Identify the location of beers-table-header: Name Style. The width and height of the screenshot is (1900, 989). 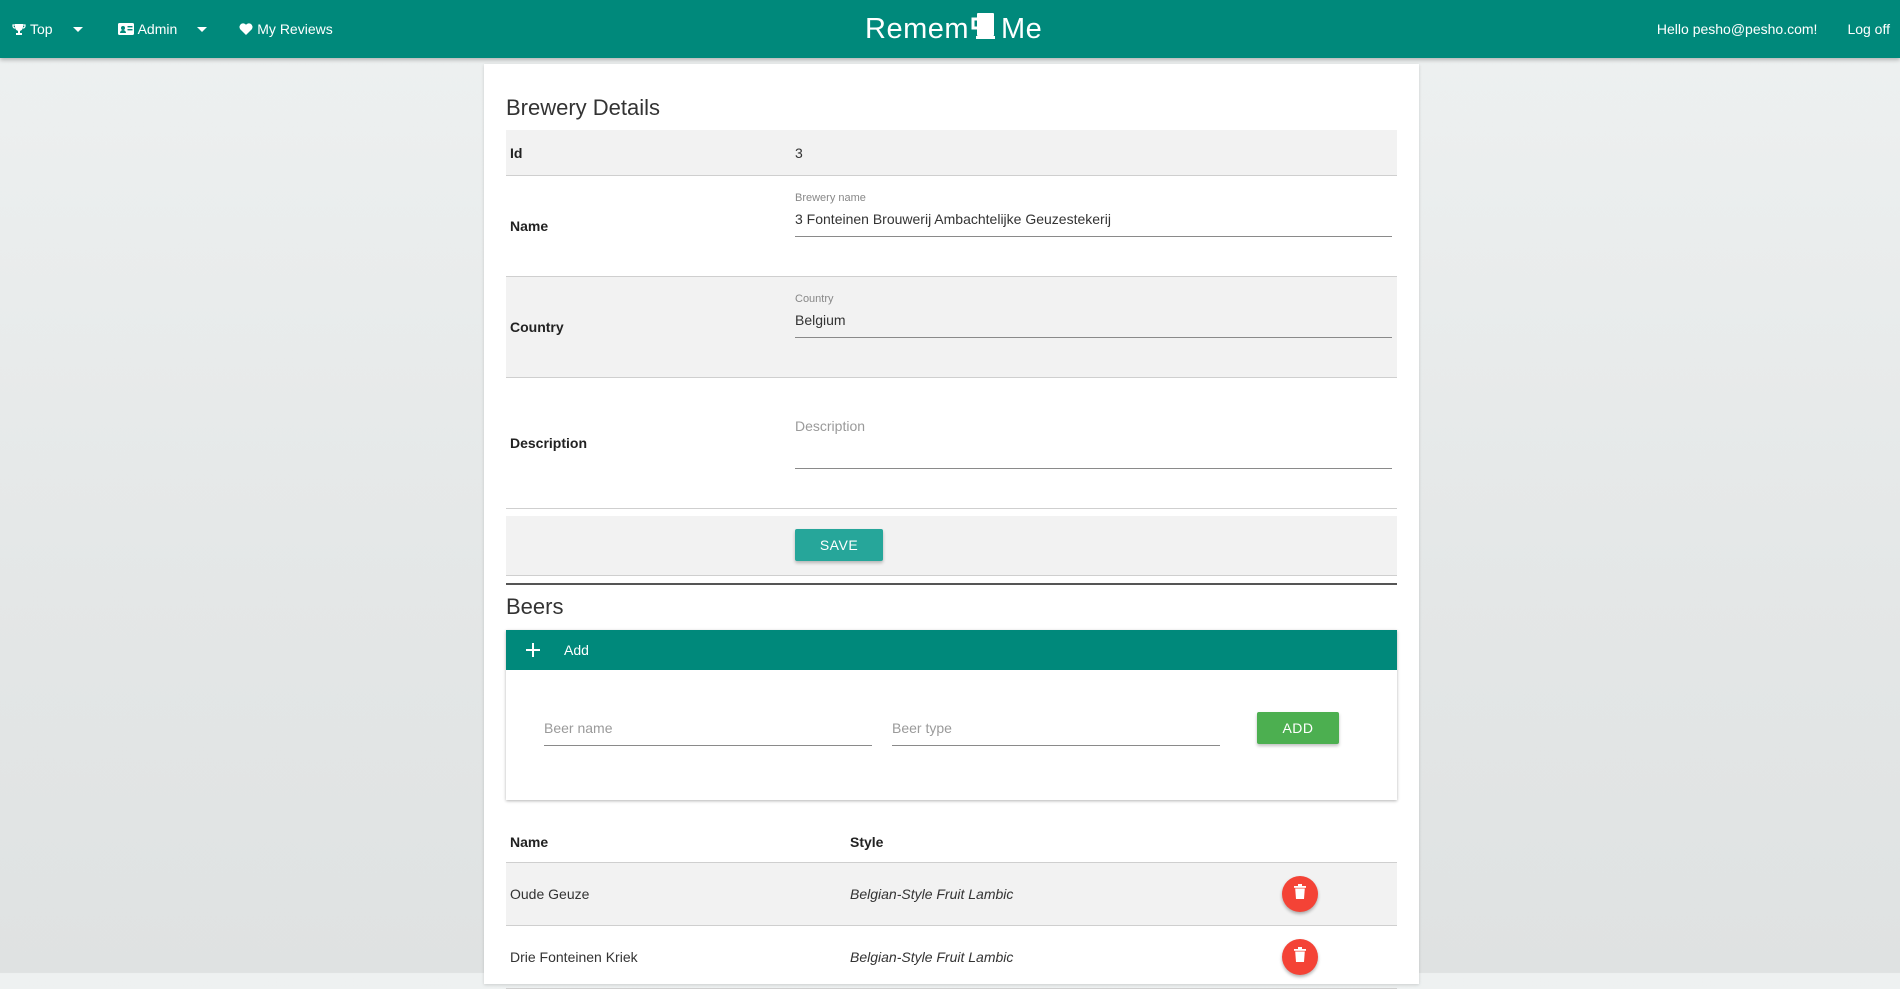
(951, 842).